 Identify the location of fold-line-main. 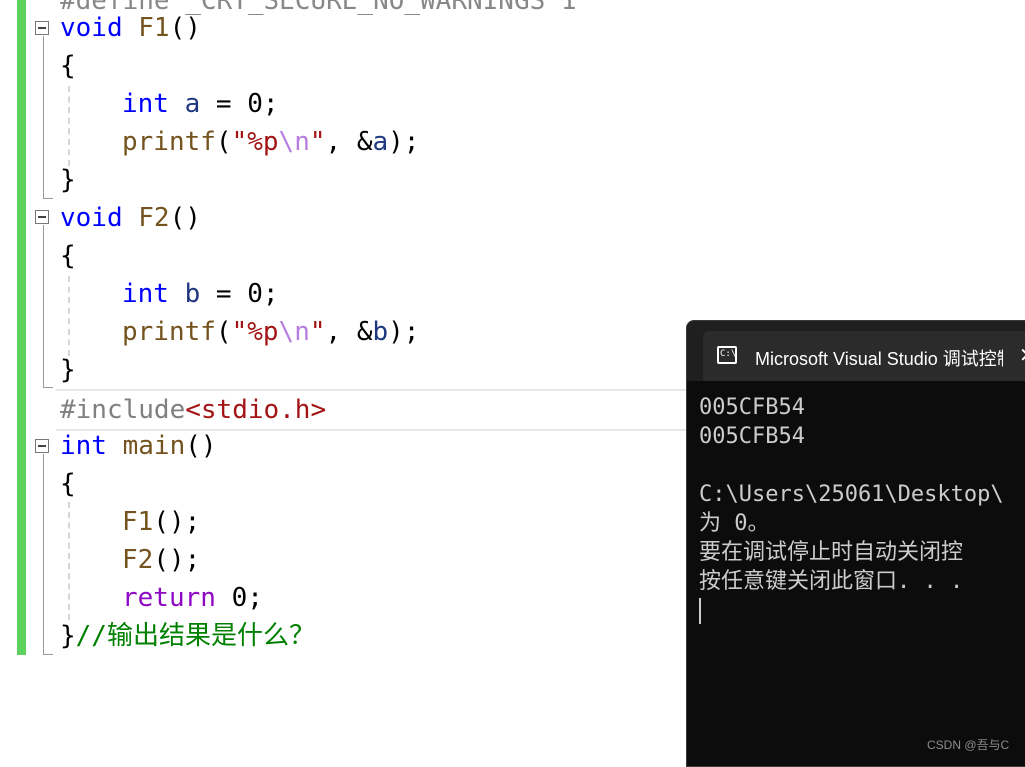
(43, 554).